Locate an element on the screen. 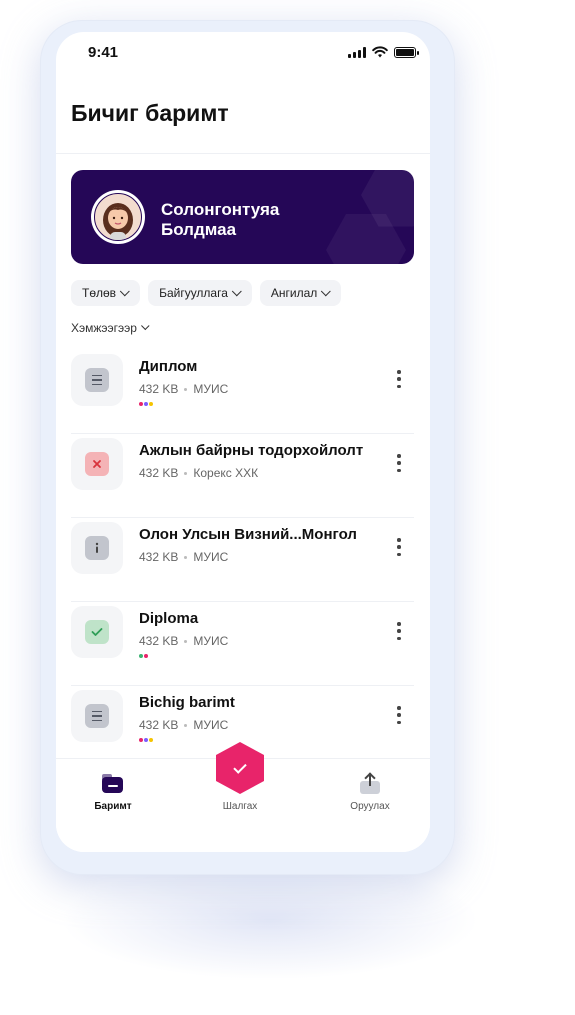  document-meta: 432 KB Корекс ХХК is located at coordinates (198, 473).